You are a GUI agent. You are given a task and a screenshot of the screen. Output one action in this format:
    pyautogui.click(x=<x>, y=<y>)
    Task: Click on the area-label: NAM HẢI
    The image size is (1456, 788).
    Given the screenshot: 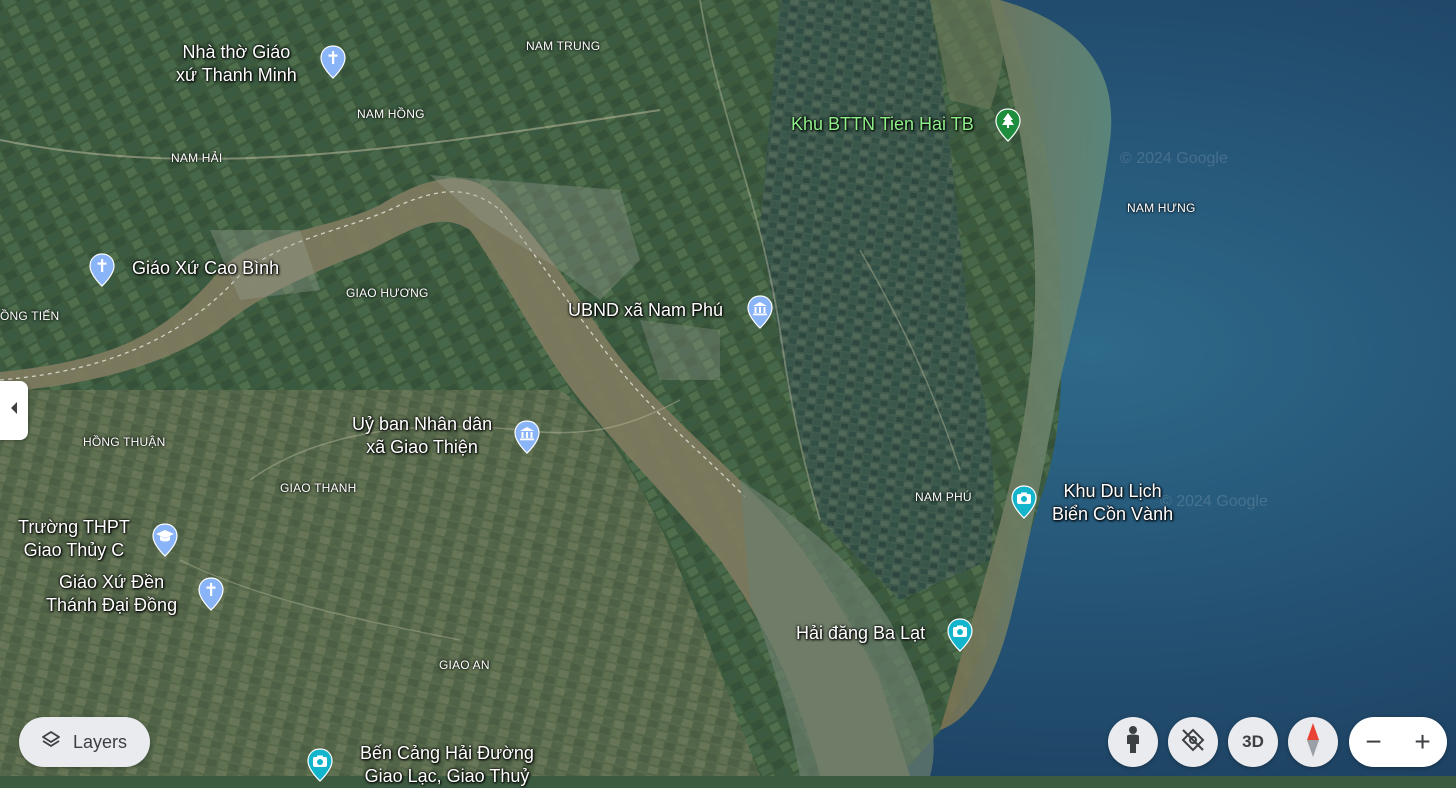 What is the action you would take?
    pyautogui.click(x=197, y=158)
    